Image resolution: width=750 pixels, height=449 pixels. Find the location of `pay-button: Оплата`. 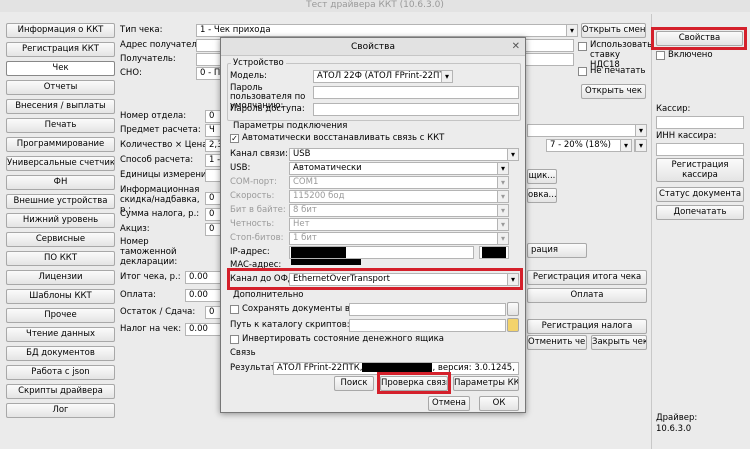

pay-button: Оплата is located at coordinates (587, 295).